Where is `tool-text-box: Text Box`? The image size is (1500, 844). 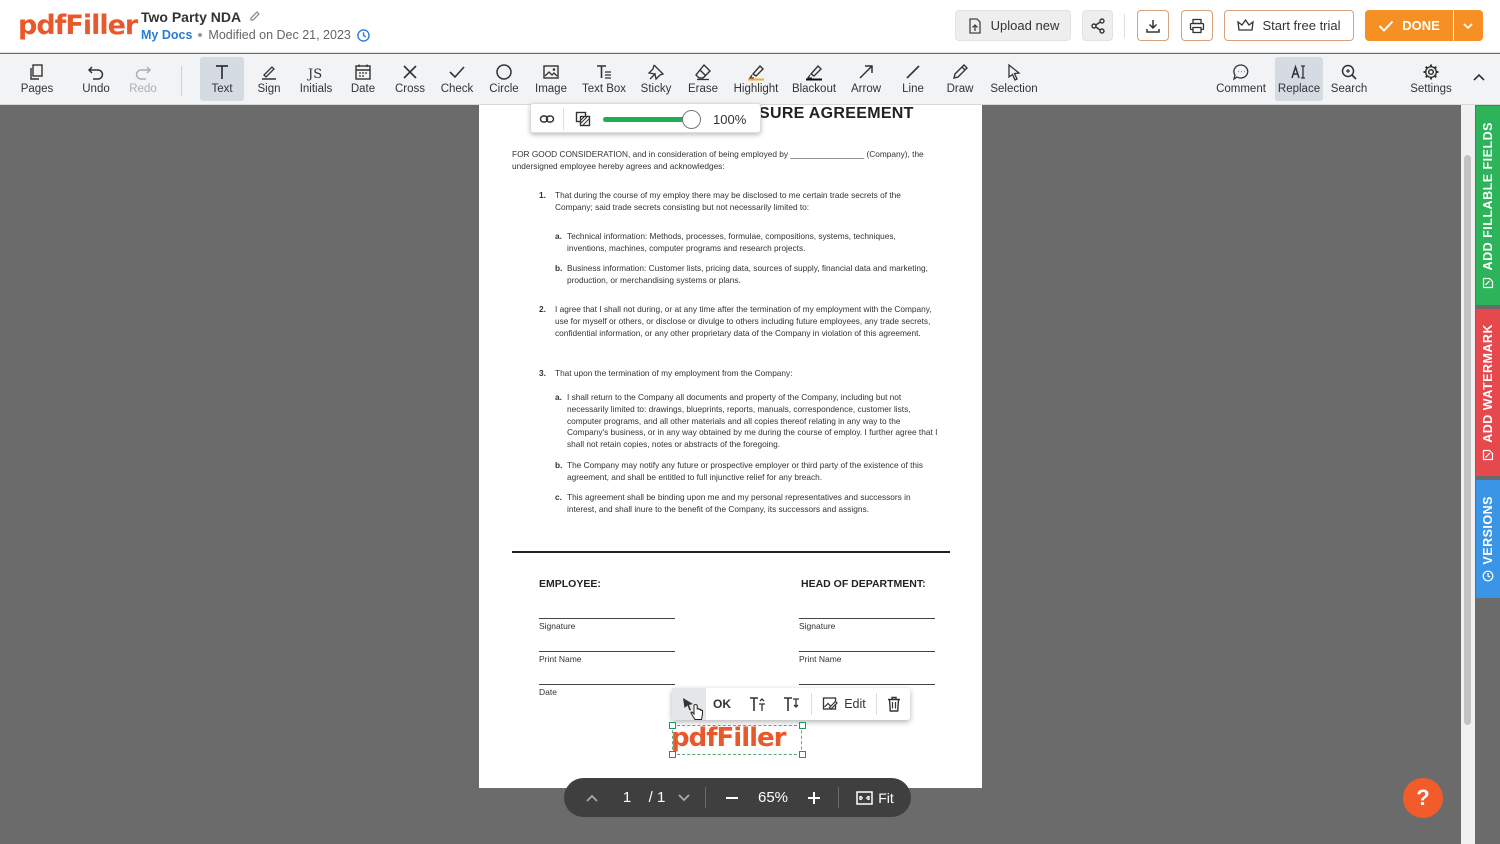 tool-text-box: Text Box is located at coordinates (604, 79).